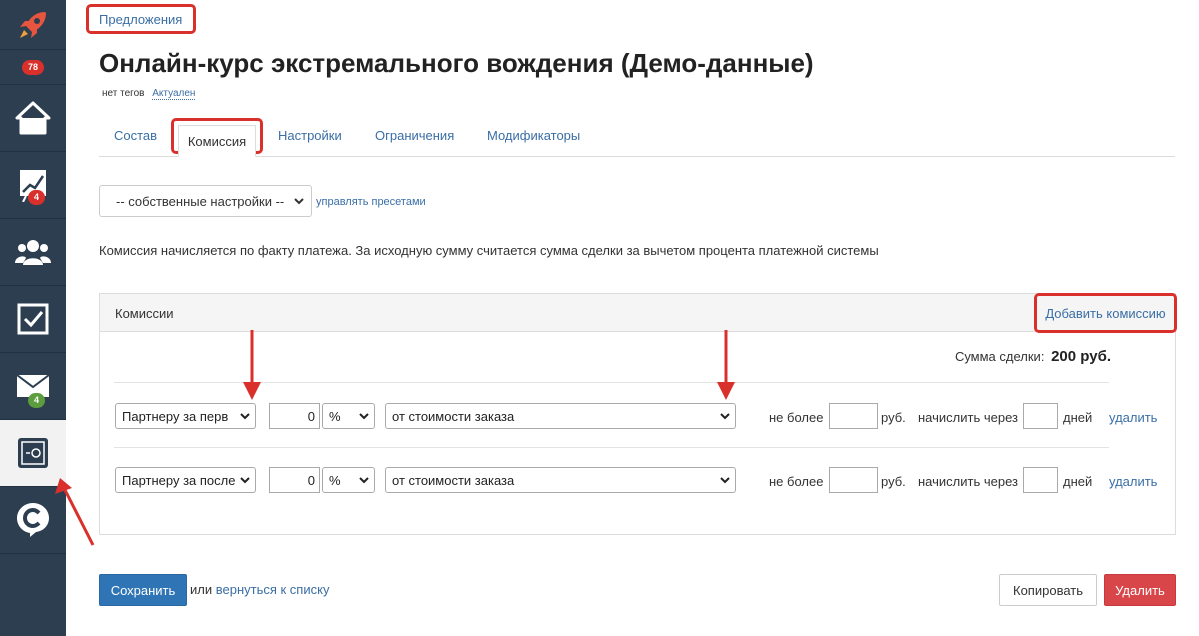 This screenshot has height=636, width=1199. Describe the element at coordinates (999, 356) in the screenshot. I see `deal-sum-label: Сумма сделки:` at that location.